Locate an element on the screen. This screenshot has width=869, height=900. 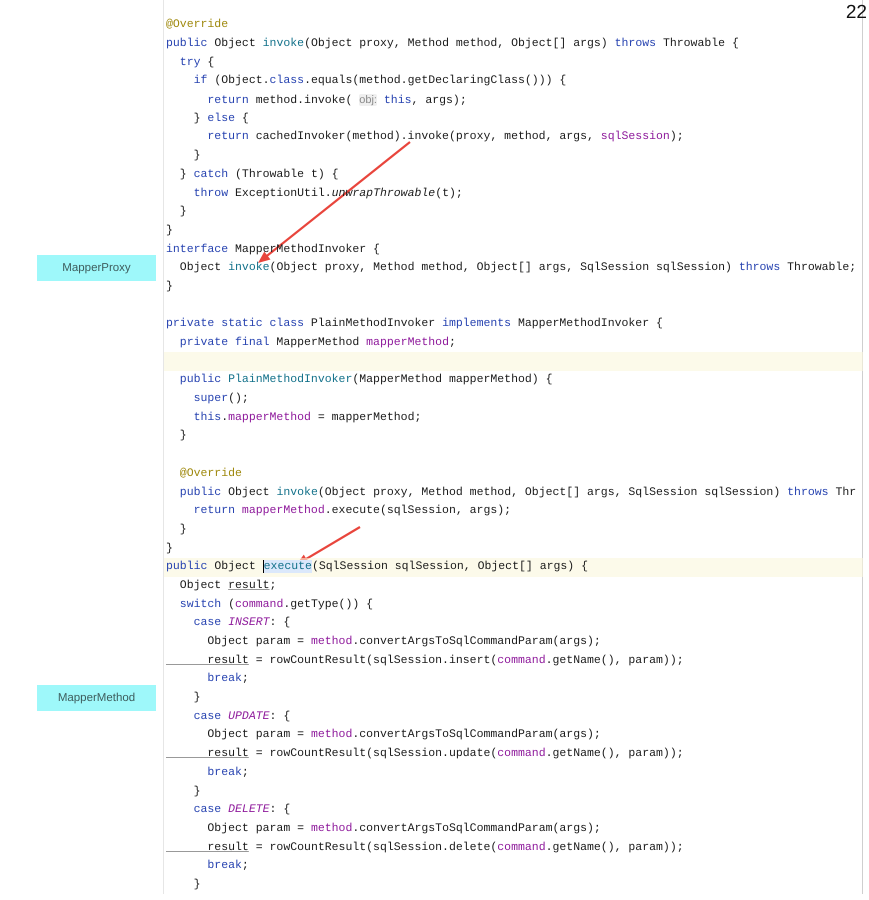
code-line: public Object invoke(Object proxy, Method method, Object[] args, SqlSession sqlSession) throws Thr is located at coordinates (517, 492).